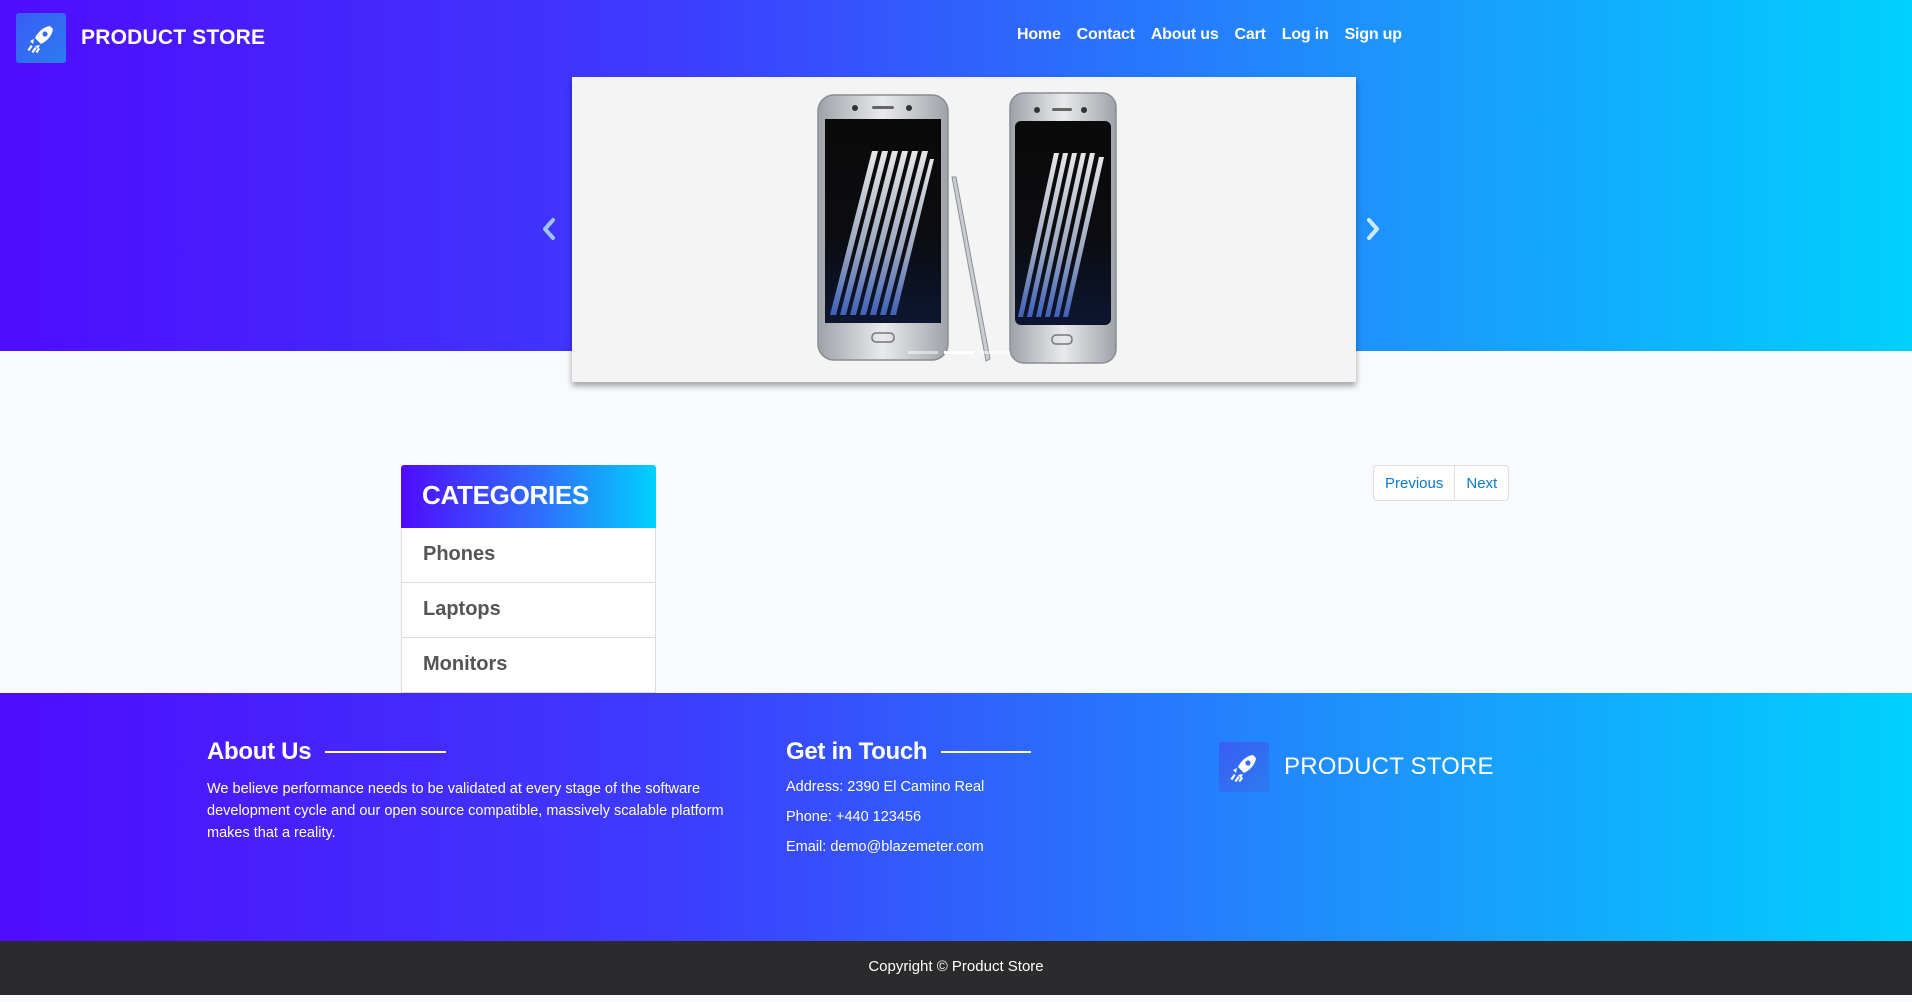 The image size is (1912, 1002). What do you see at coordinates (1185, 35) in the screenshot?
I see `nav-about-us: About us` at bounding box center [1185, 35].